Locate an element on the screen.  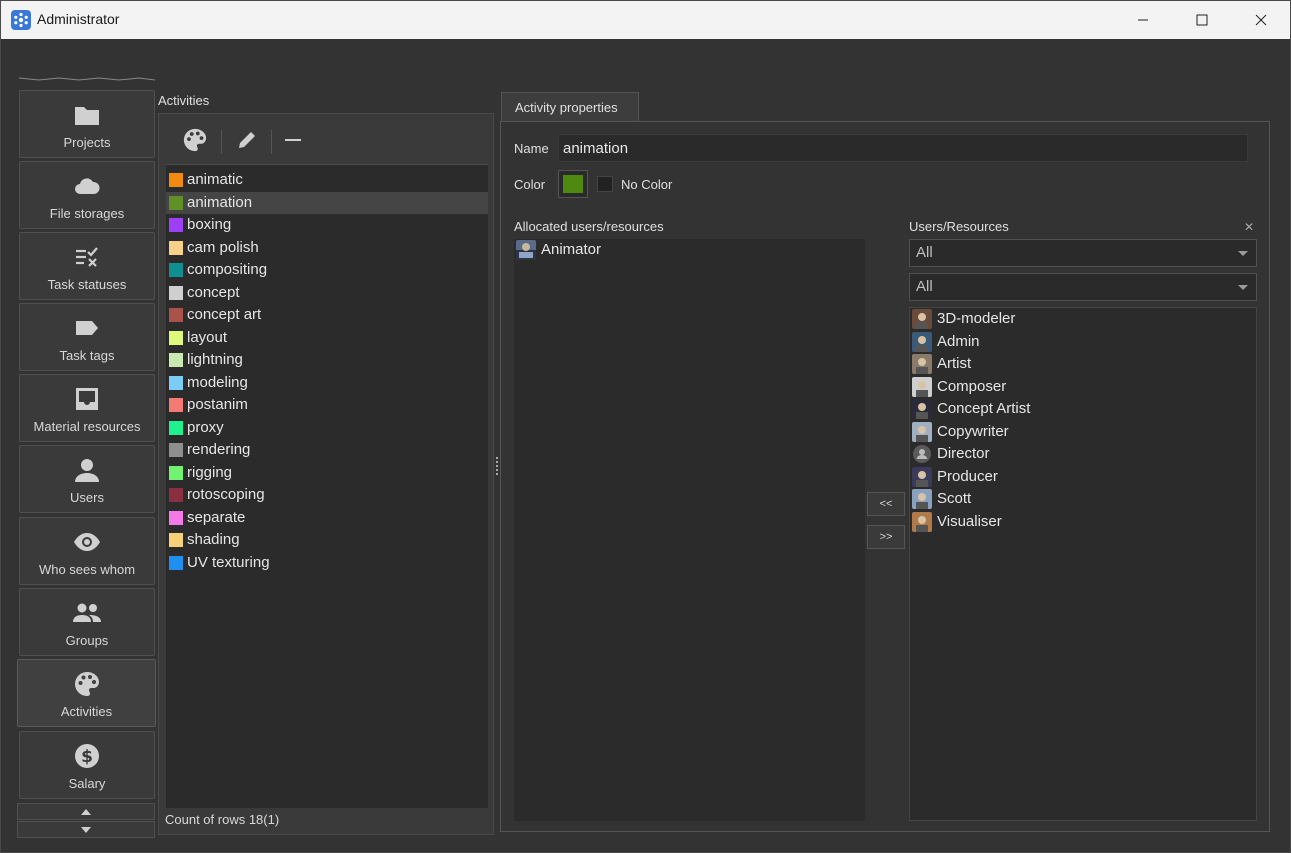
user-name: Animator is located at coordinates (571, 249).